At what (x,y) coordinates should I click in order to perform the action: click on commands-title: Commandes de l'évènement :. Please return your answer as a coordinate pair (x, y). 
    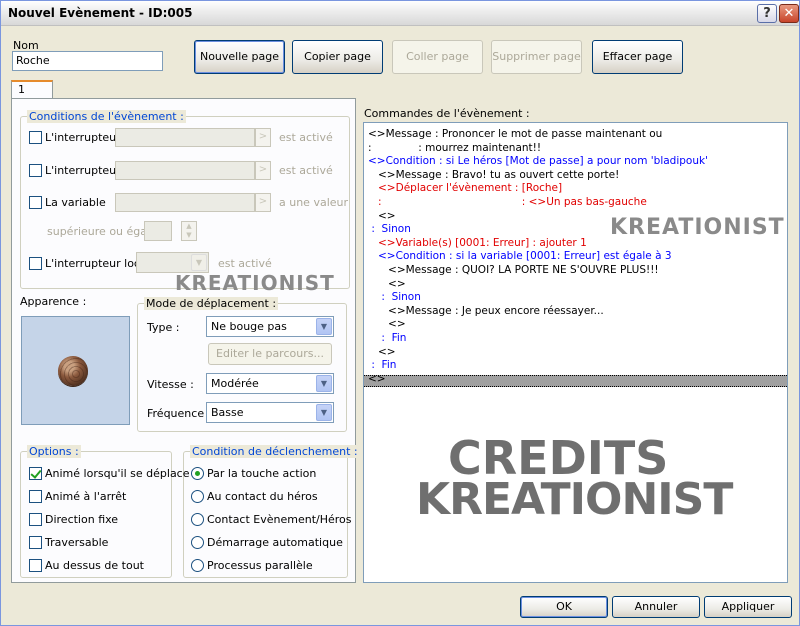
    Looking at the image, I should click on (447, 113).